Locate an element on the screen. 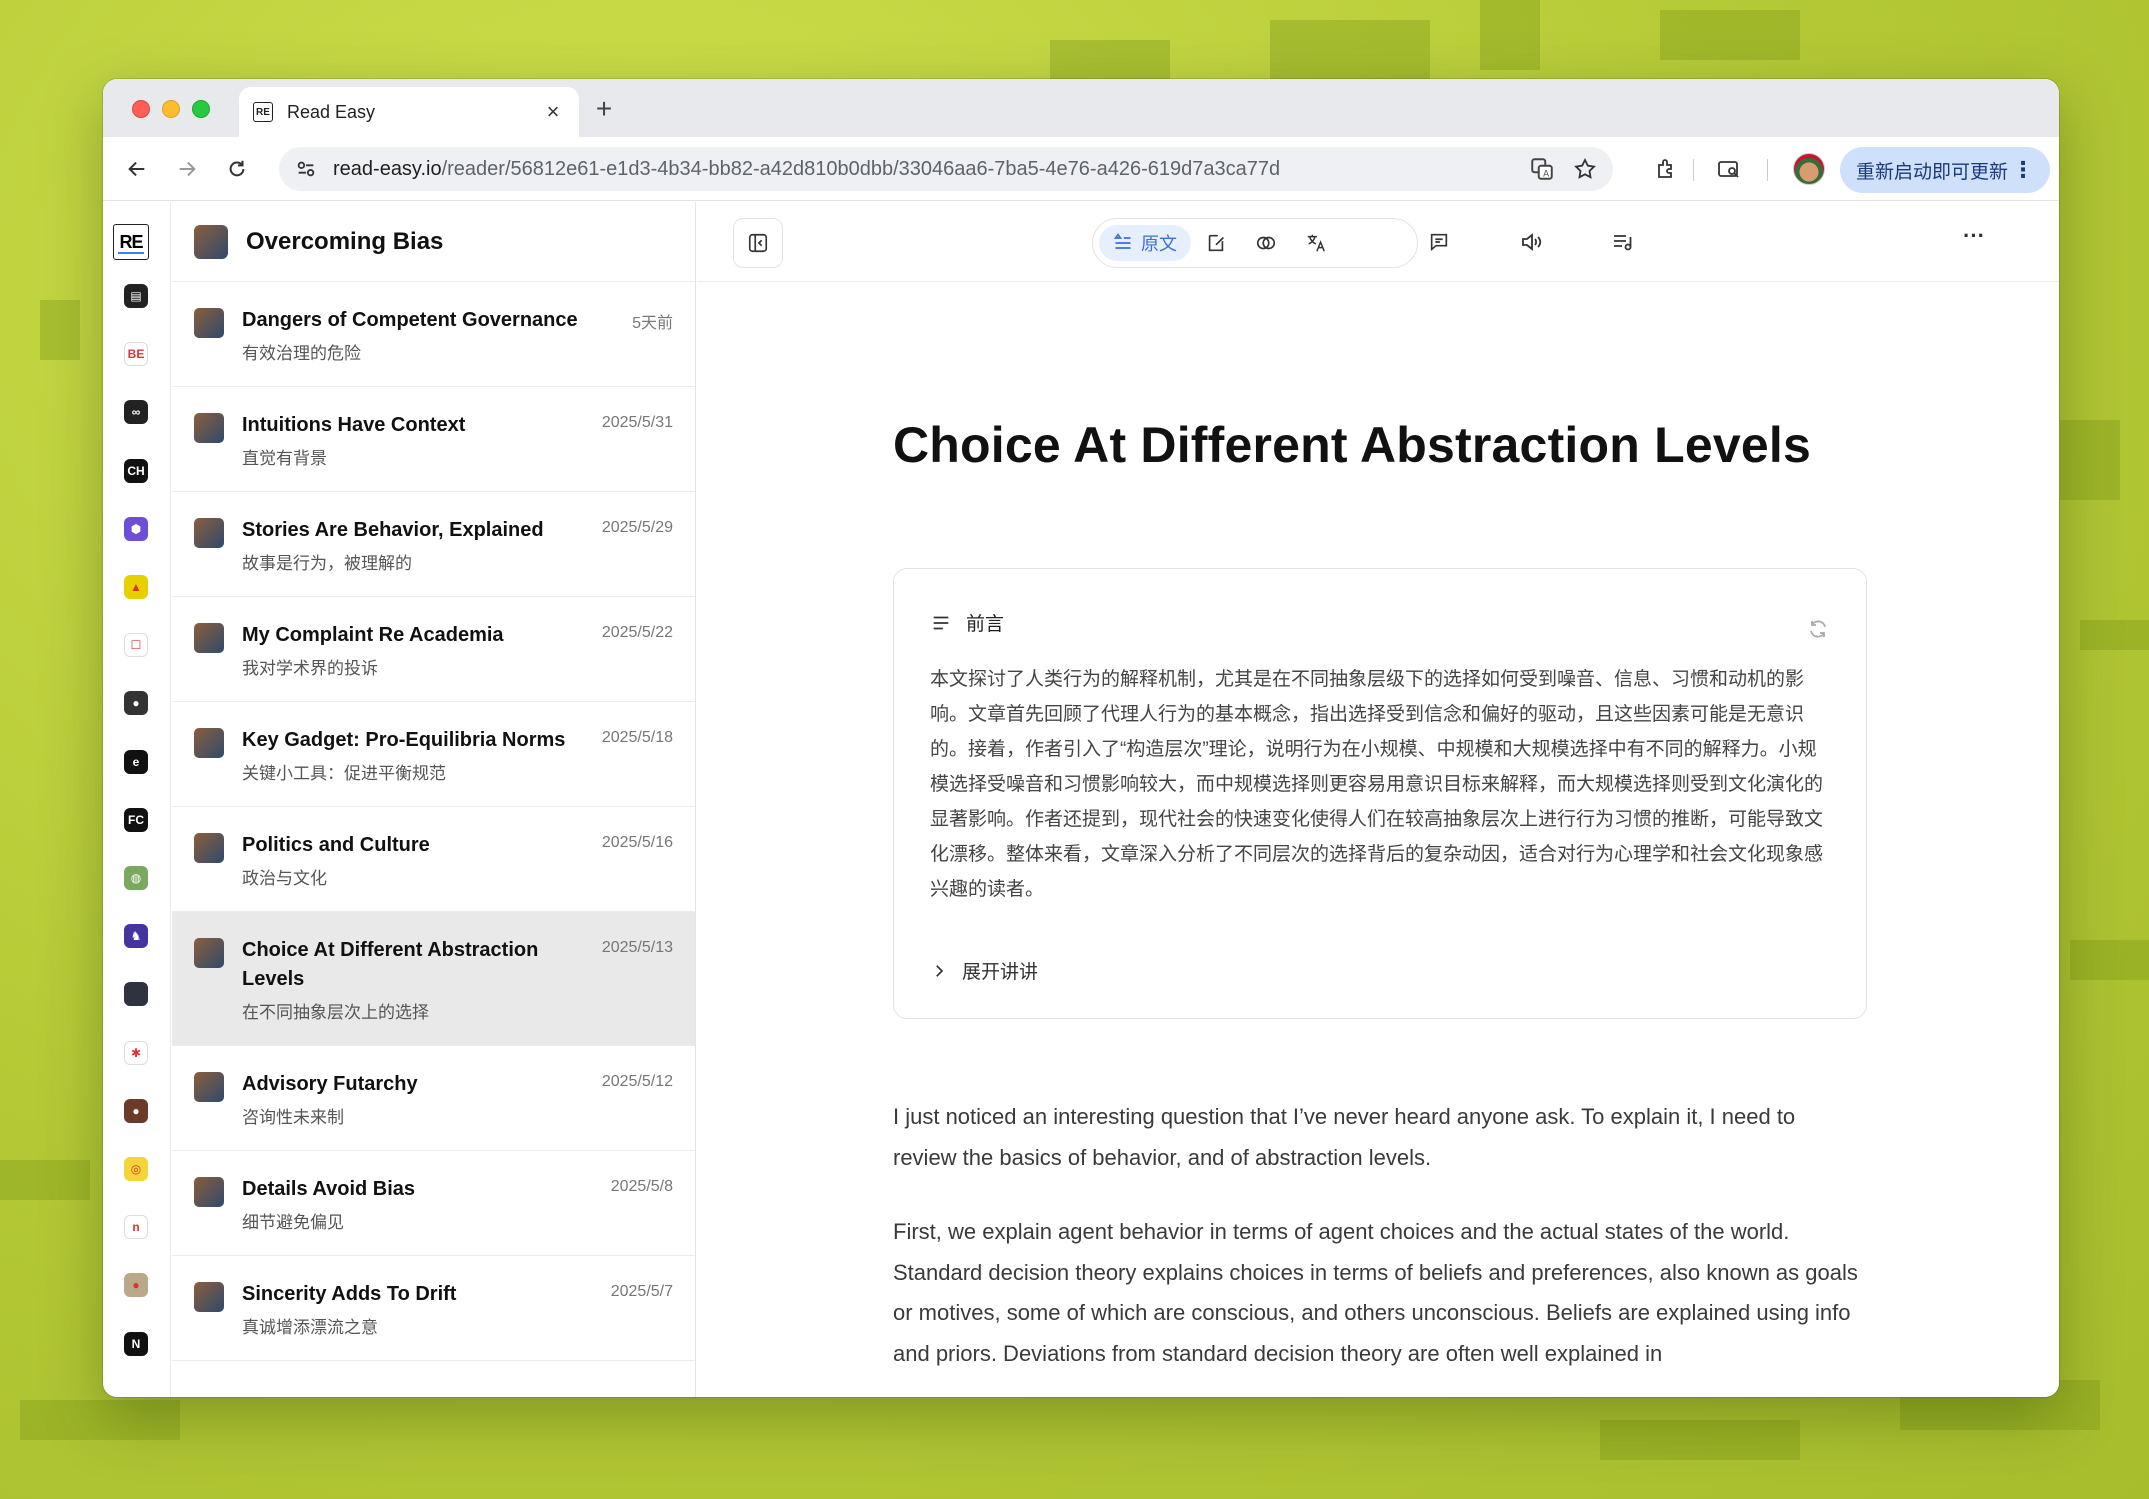 Image resolution: width=2149 pixels, height=1499 pixels. mode-translate-button is located at coordinates (1316, 243).